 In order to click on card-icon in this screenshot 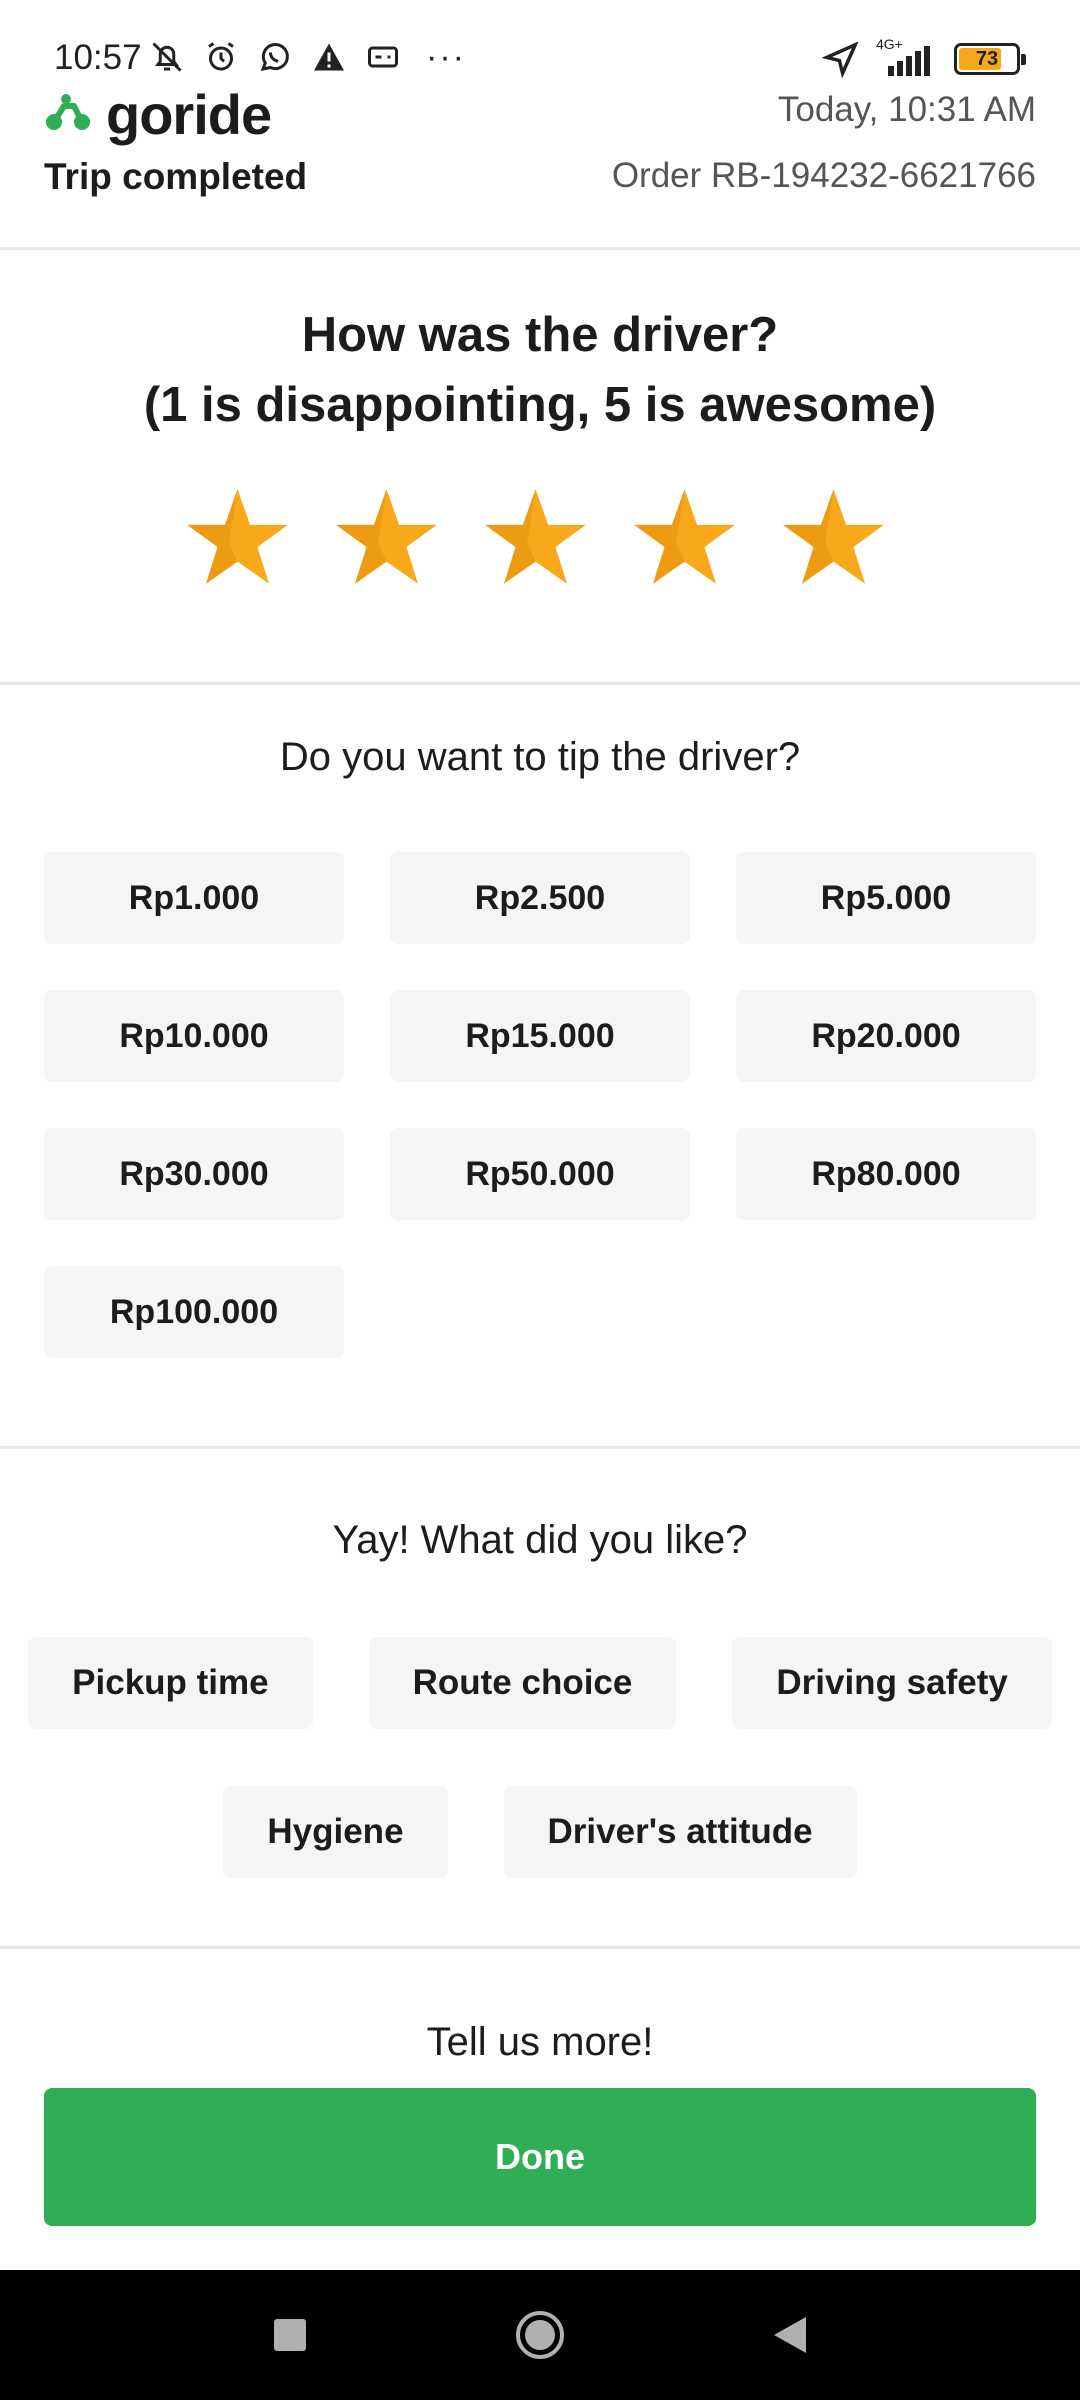, I will do `click(383, 57)`.